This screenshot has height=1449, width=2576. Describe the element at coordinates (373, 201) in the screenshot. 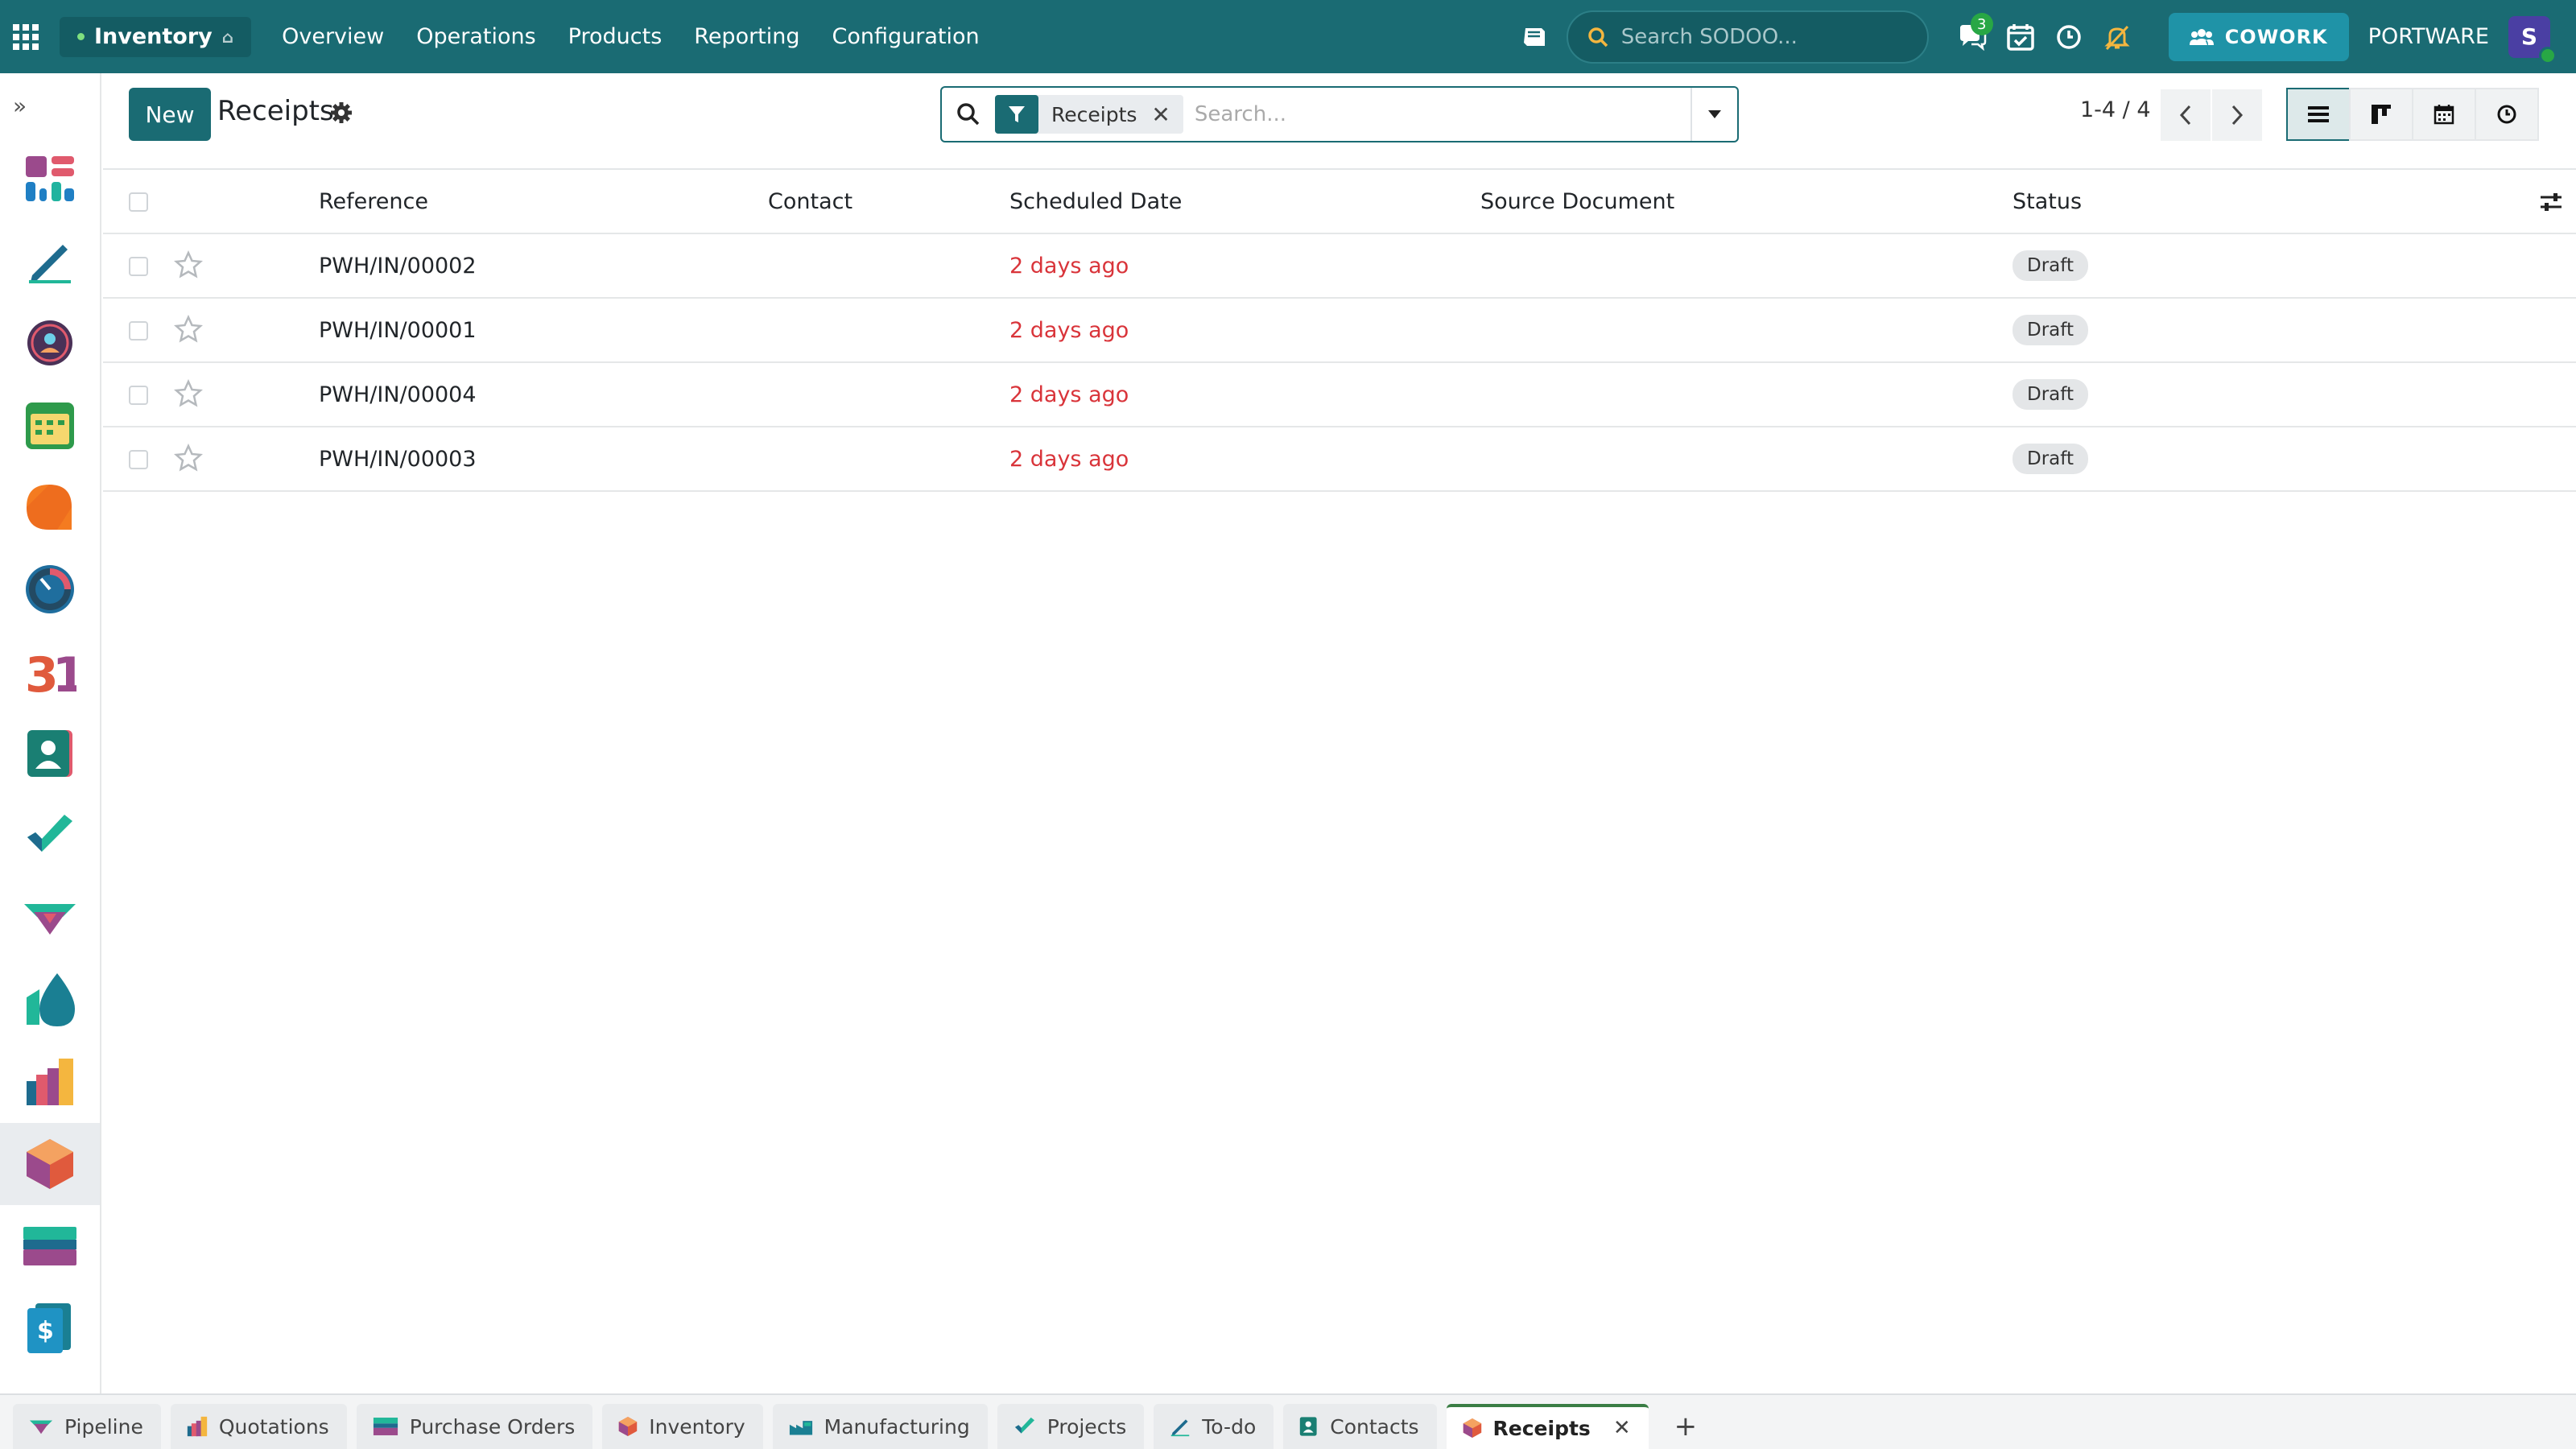

I see `column-header-reference: Reference` at that location.